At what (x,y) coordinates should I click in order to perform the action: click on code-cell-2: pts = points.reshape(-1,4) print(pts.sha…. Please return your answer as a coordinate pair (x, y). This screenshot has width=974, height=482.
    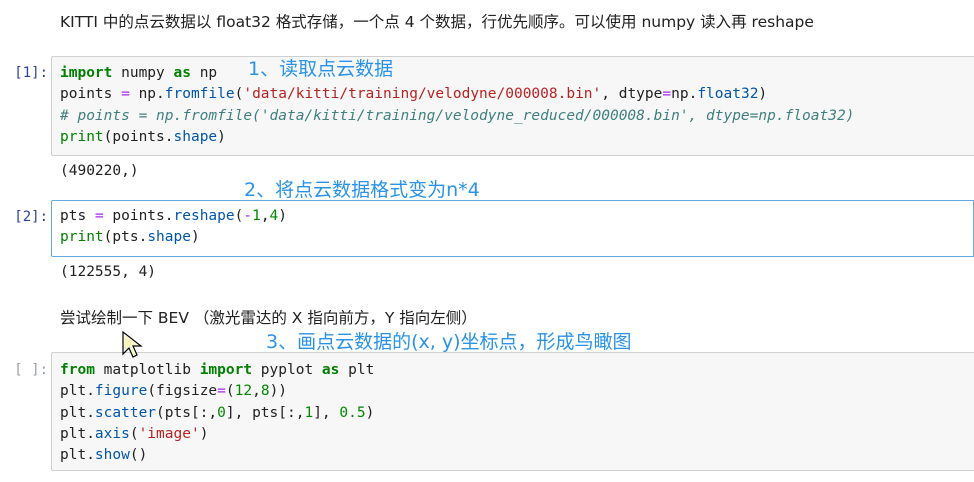
    Looking at the image, I should click on (512, 228).